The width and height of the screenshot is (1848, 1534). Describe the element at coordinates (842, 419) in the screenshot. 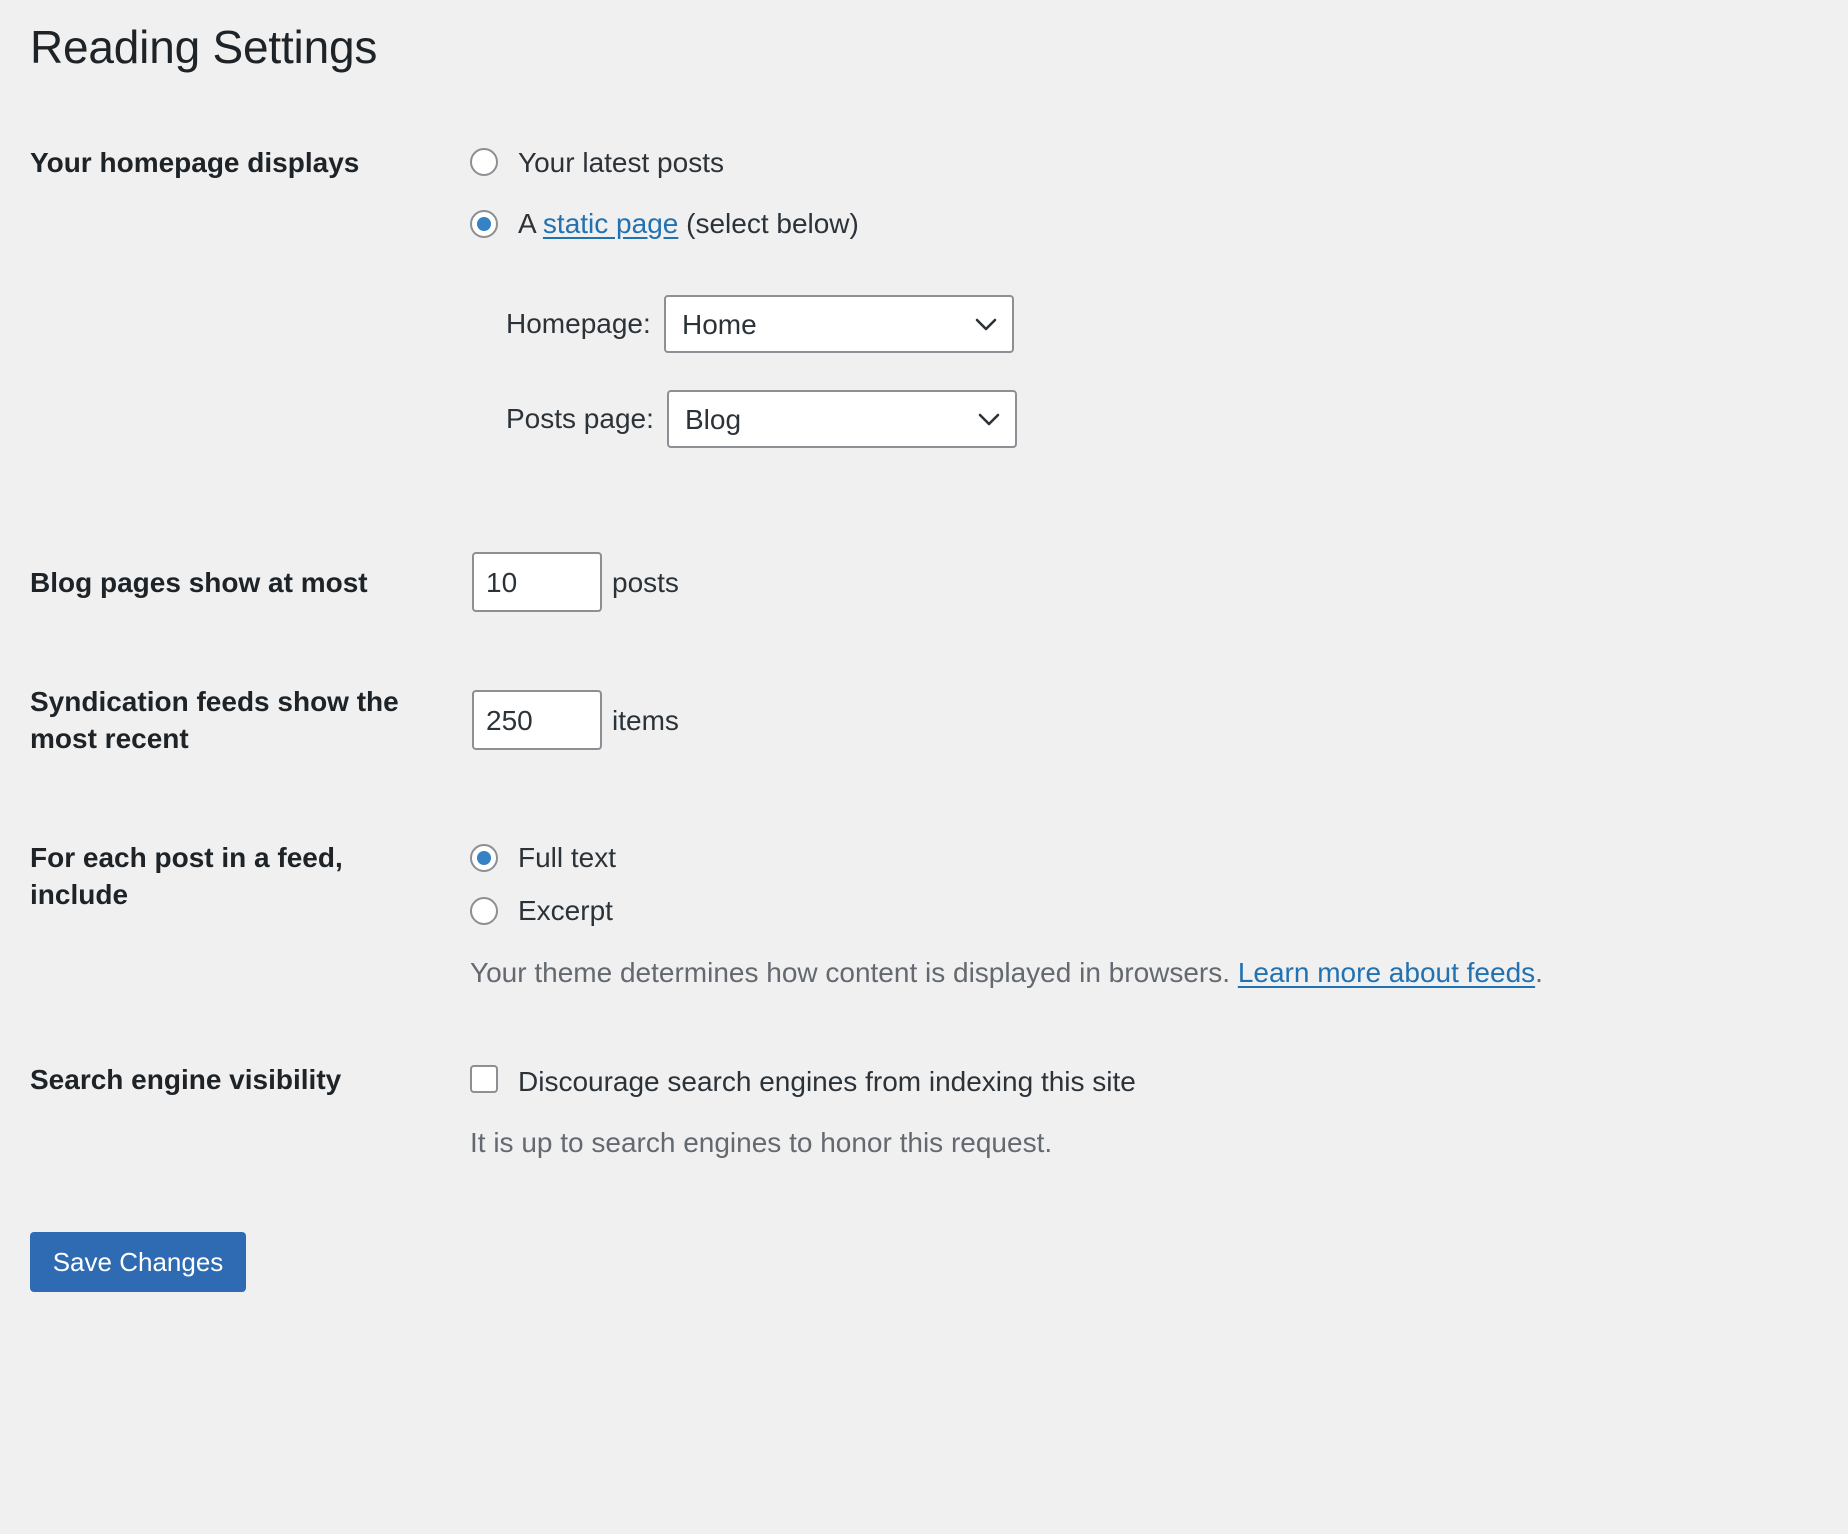

I see `posts-page-select: Blog` at that location.